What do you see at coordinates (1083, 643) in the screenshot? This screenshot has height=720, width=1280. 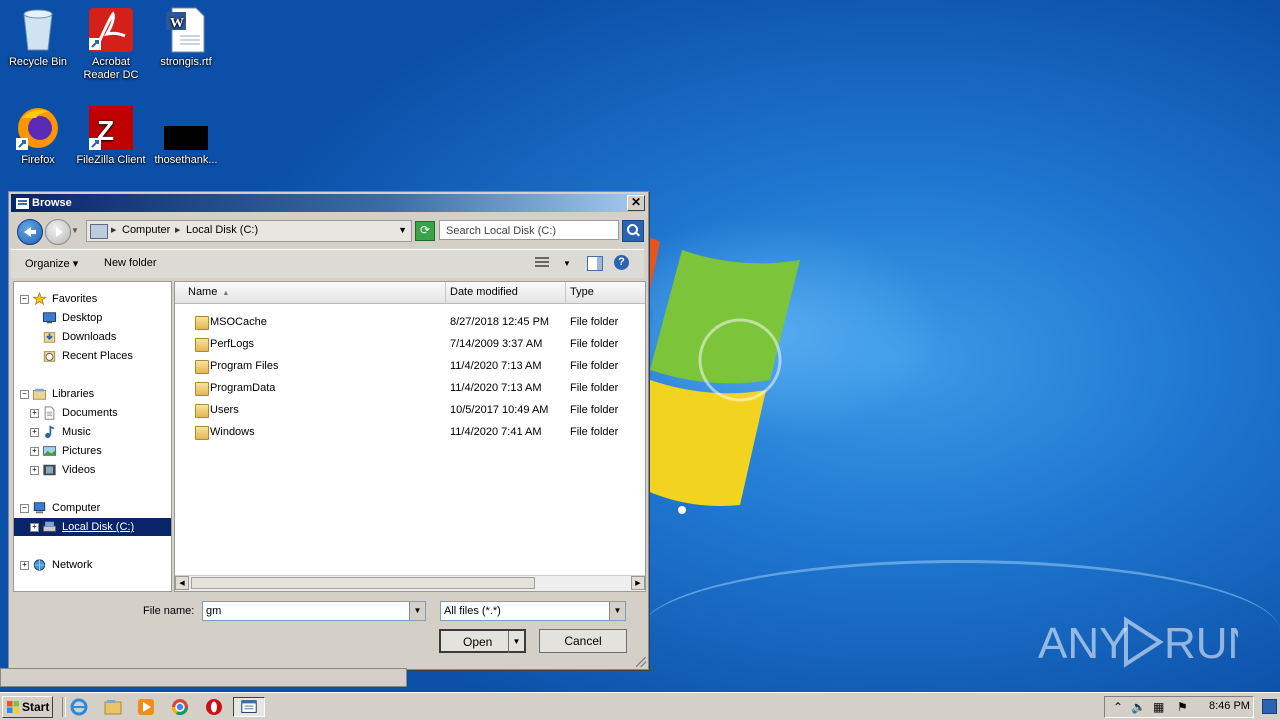 I see `svg-text: ANY` at bounding box center [1083, 643].